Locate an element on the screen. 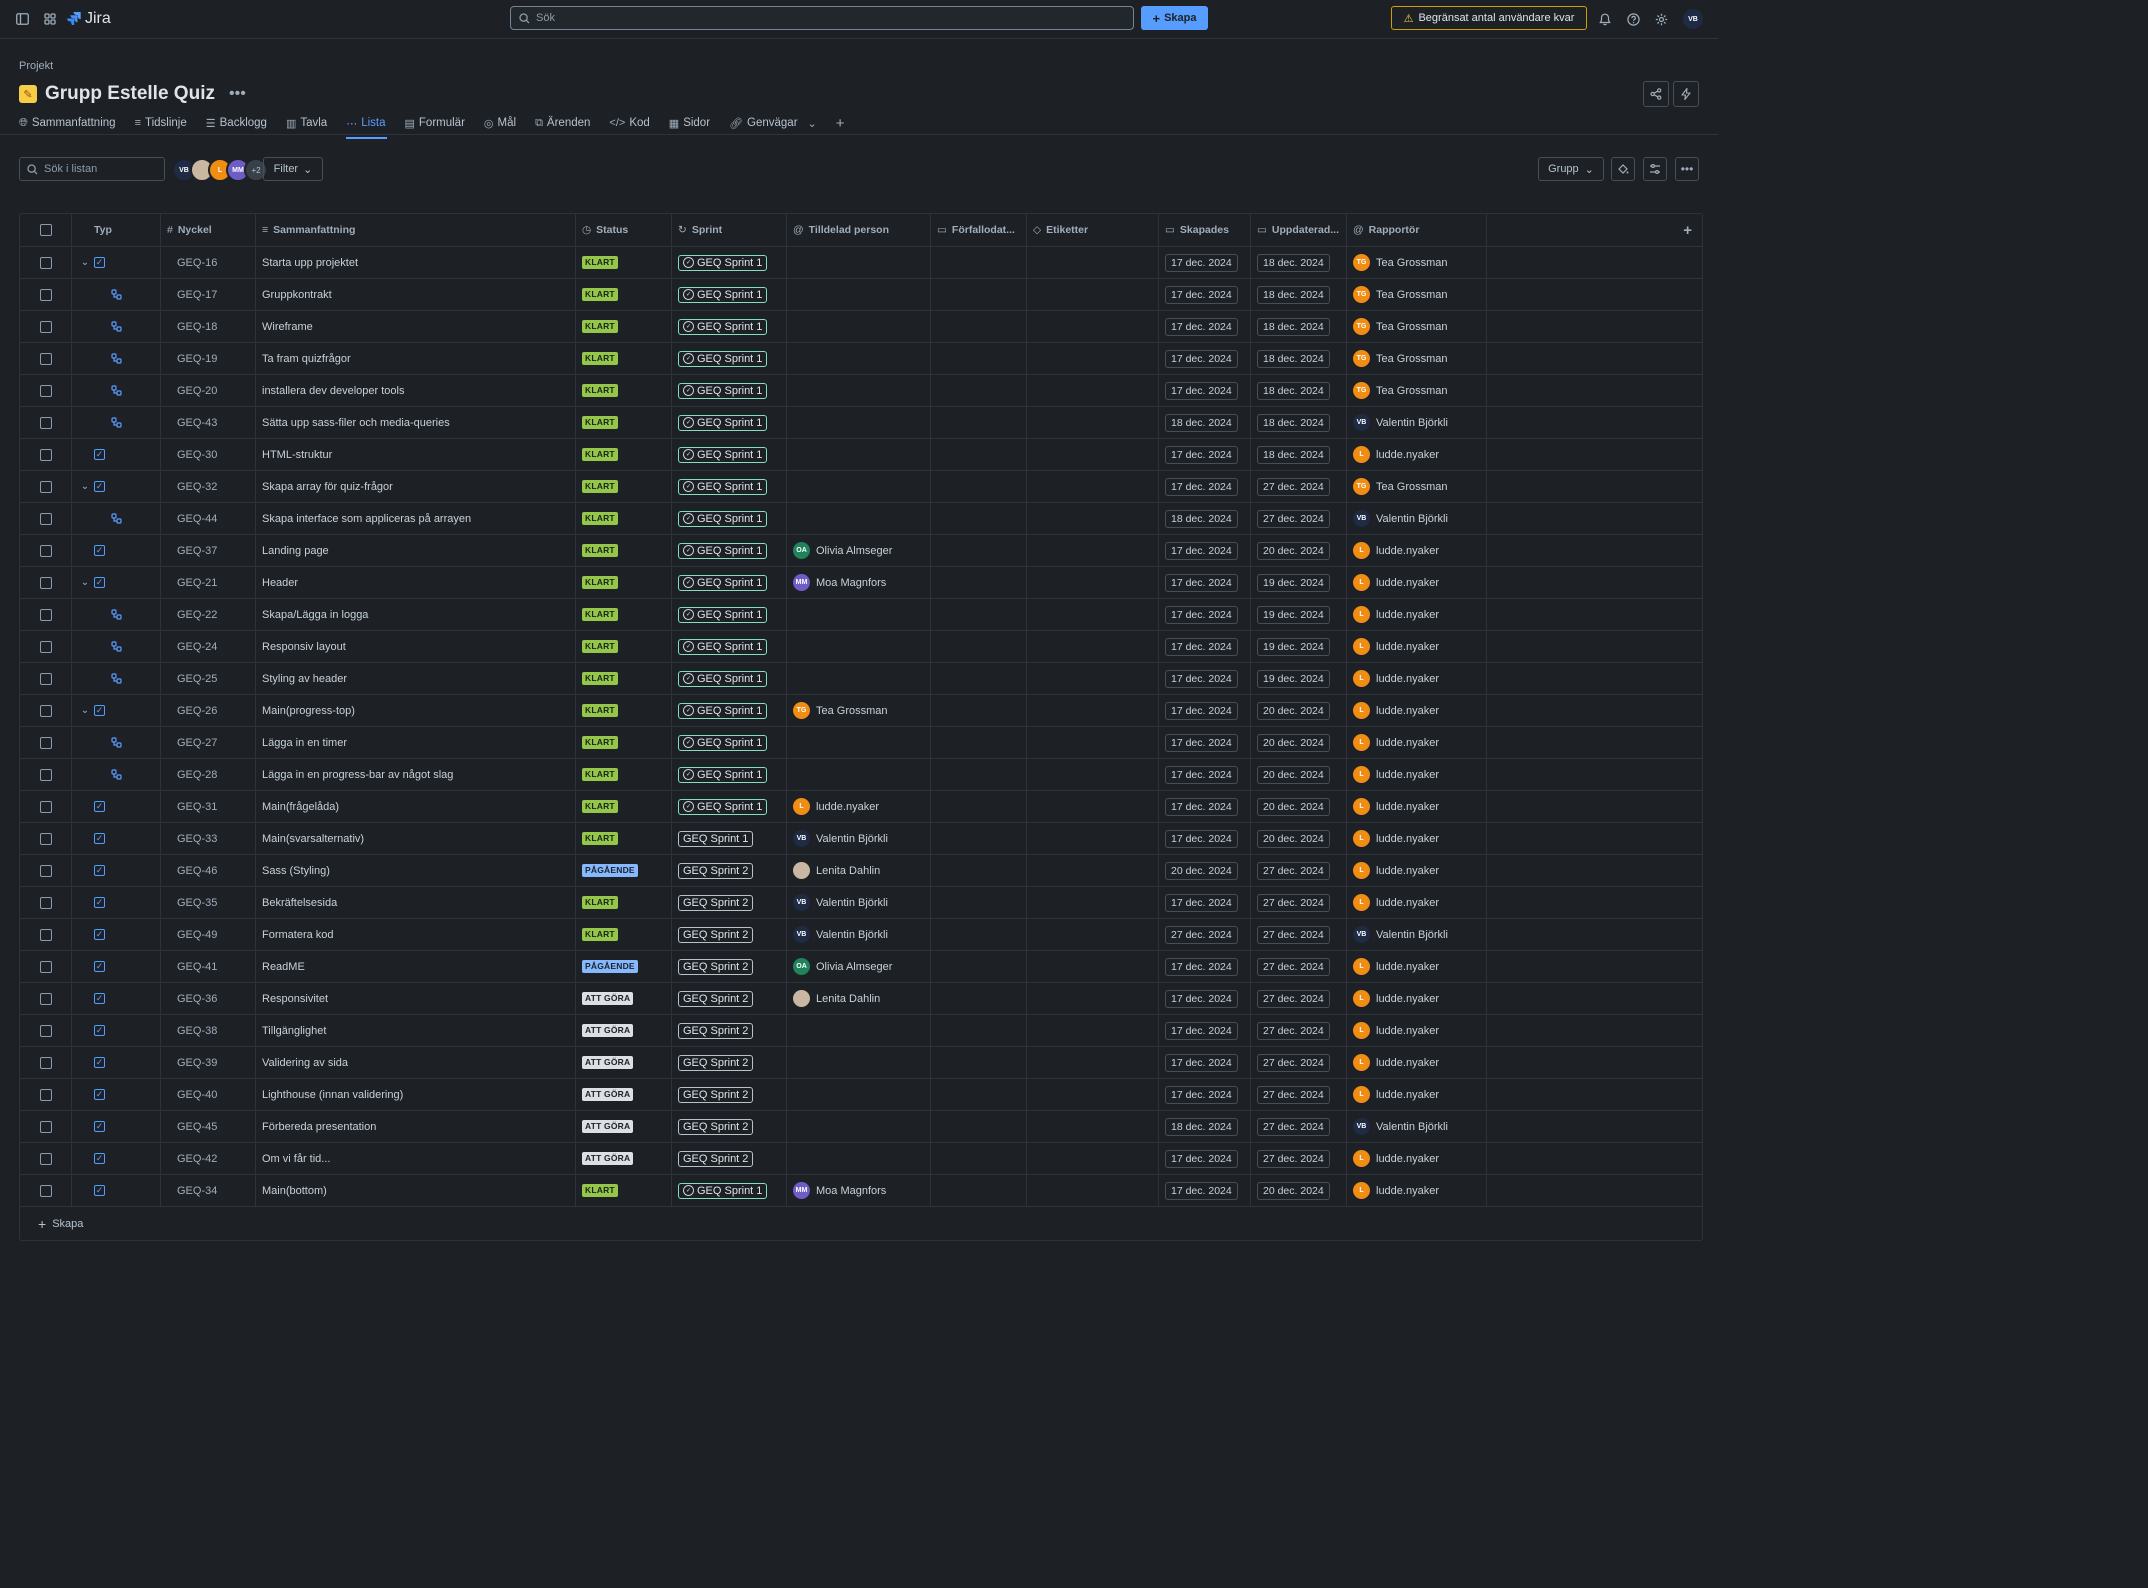 This screenshot has width=2148, height=1588. tab-lista: ⋯ Lista is located at coordinates (370, 125).